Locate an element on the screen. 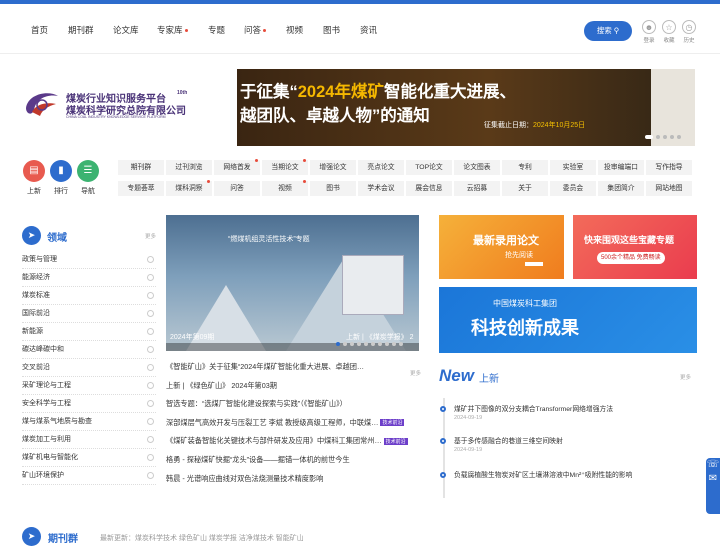 Image resolution: width=720 pixels, height=546 pixels. function-link: 专利 is located at coordinates (525, 167).